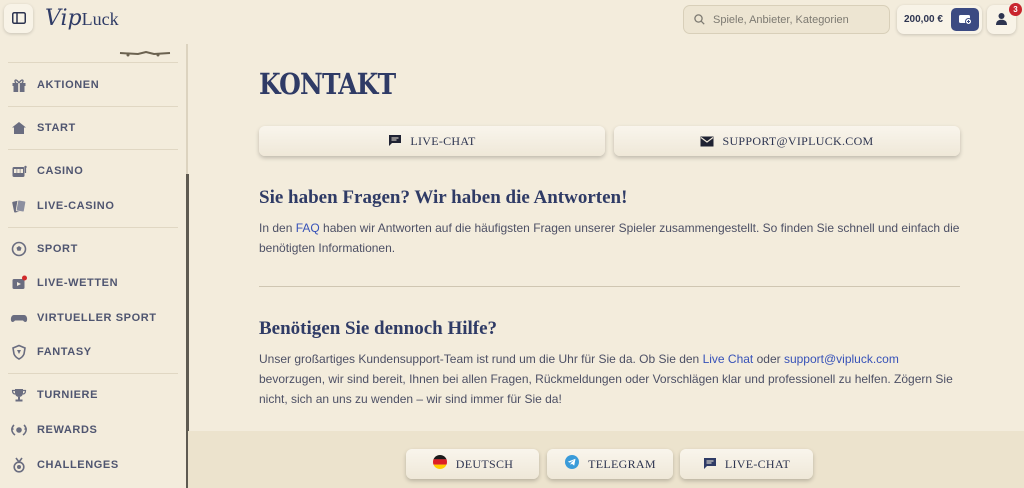 This screenshot has height=488, width=1024. I want to click on deposit-button, so click(965, 19).